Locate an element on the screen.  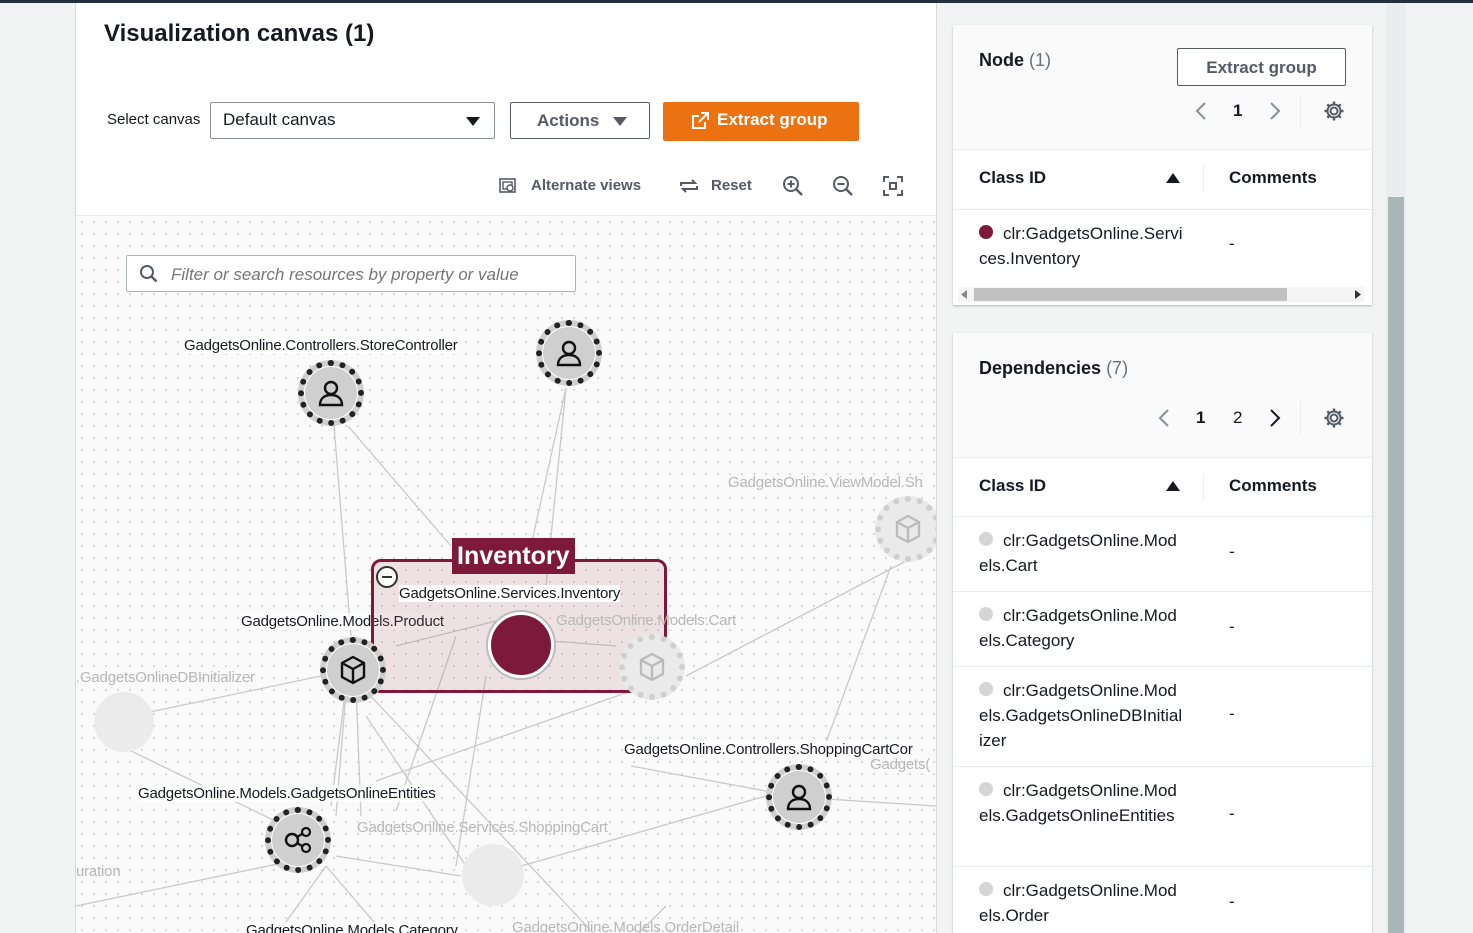
node-card-title: Node (1) is located at coordinates (1015, 60).